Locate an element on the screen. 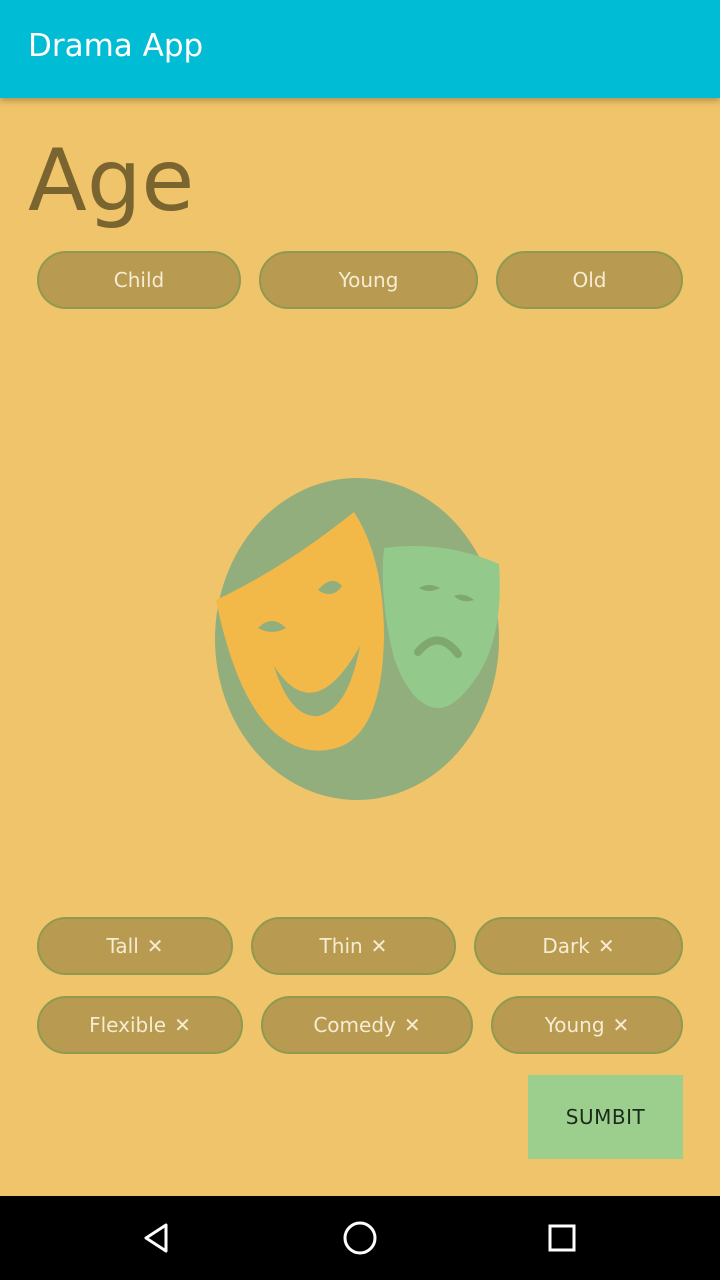  recents-button is located at coordinates (562, 1238).